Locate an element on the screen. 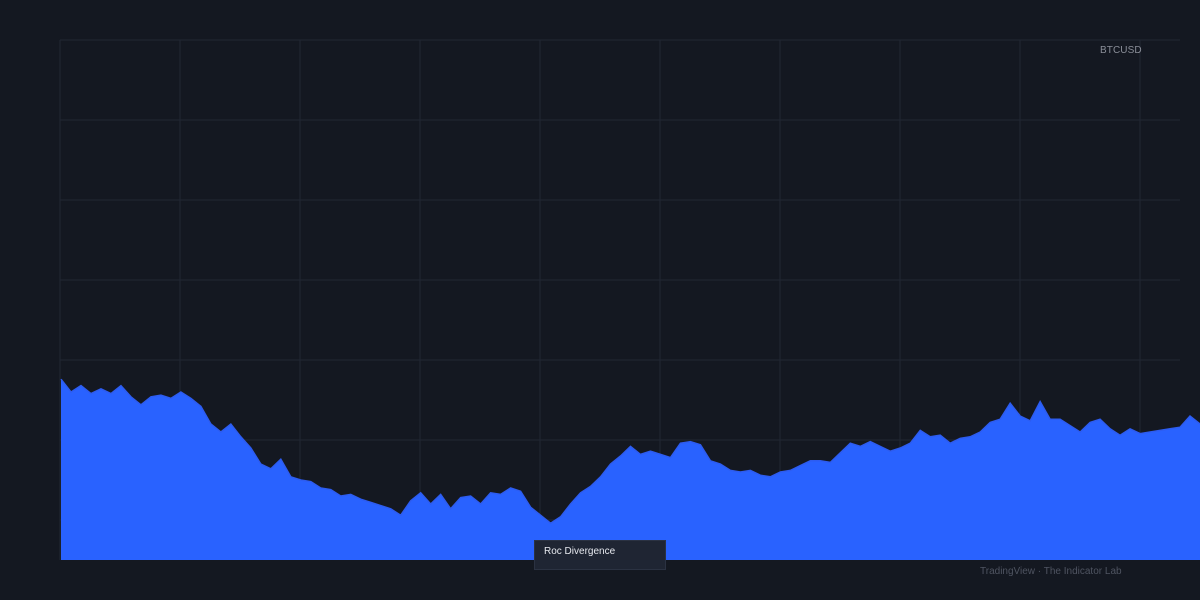 Image resolution: width=1200 pixels, height=600 pixels. watermark-text: TradingView · The Indicator Lab is located at coordinates (1051, 571).